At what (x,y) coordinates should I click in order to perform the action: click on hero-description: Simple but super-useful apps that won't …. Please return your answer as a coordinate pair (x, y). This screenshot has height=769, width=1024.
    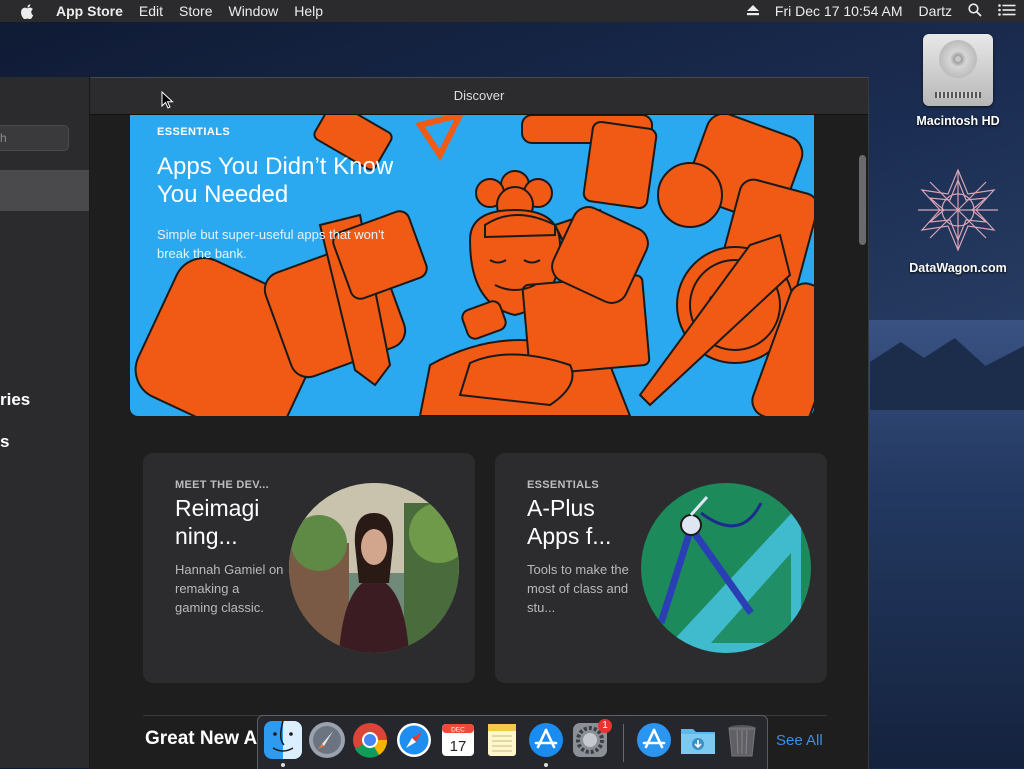
    Looking at the image, I should click on (271, 244).